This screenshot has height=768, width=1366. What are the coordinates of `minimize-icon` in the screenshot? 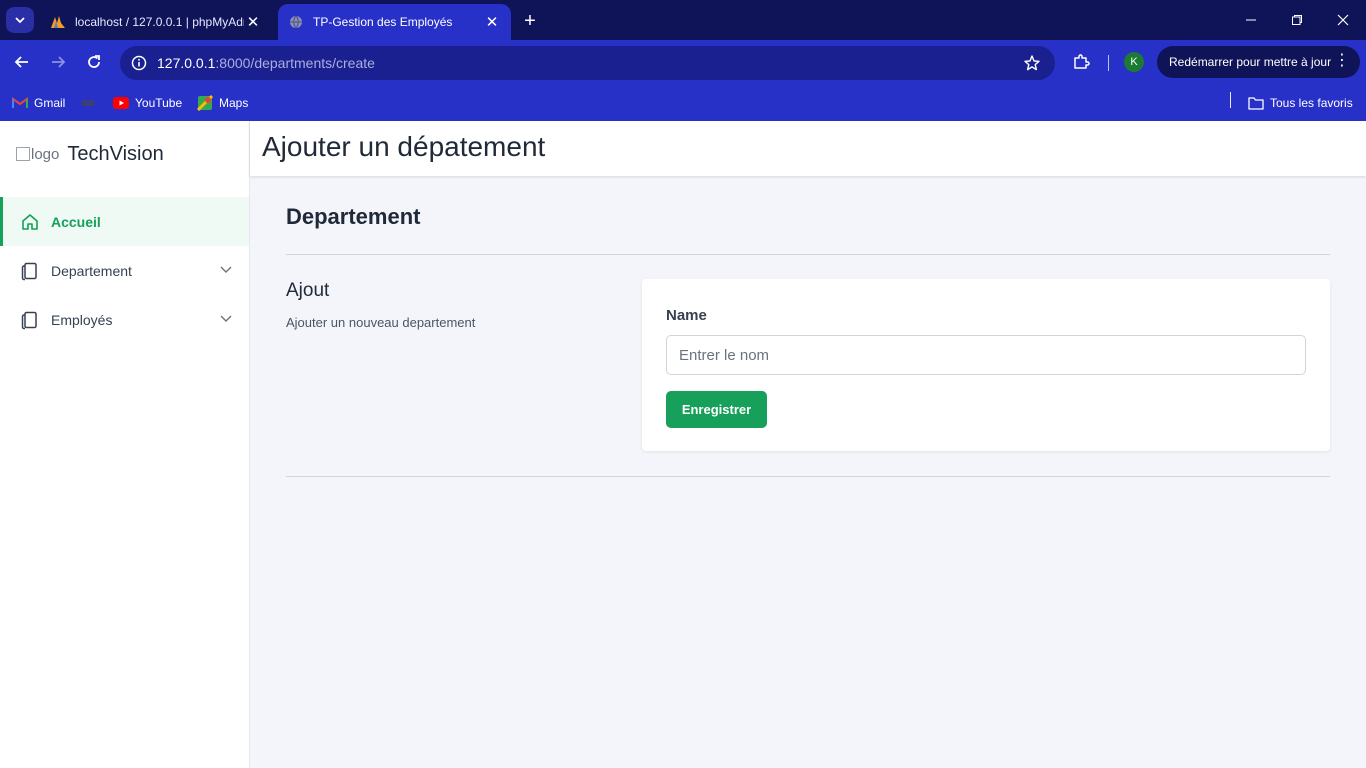 It's located at (1251, 20).